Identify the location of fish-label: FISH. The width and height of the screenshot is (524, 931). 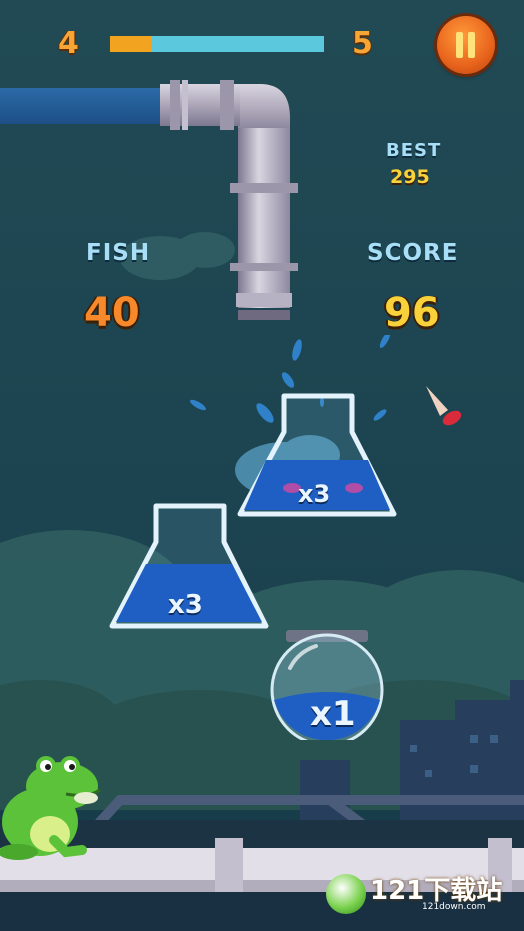
(118, 253).